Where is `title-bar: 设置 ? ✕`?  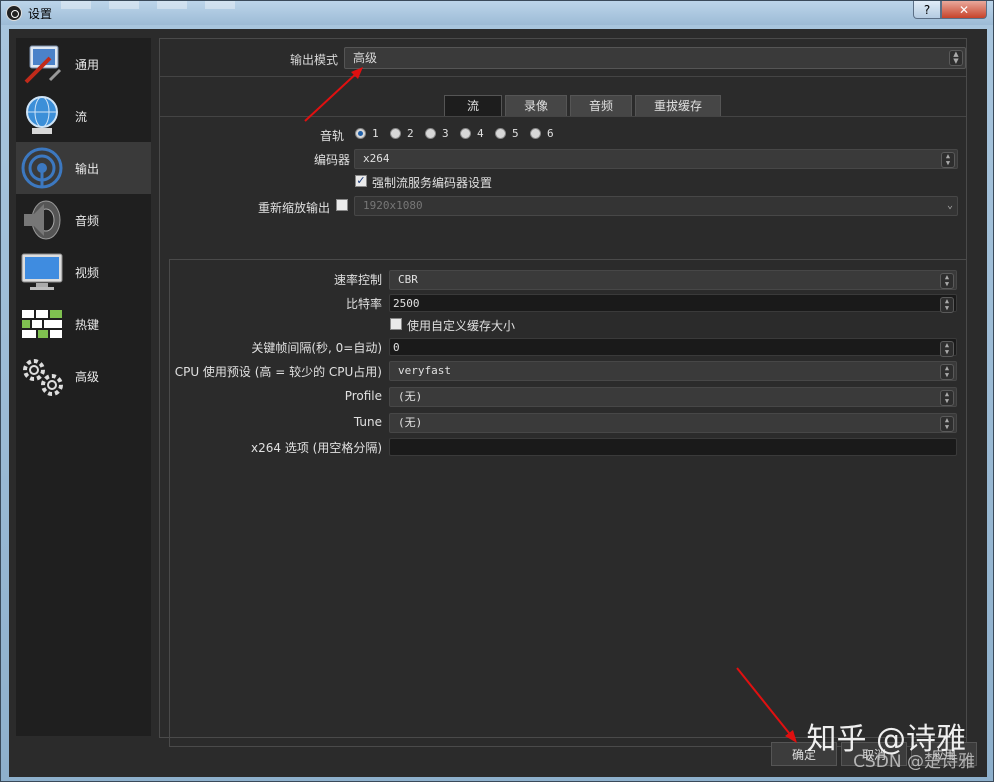
title-bar: 设置 ? ✕ is located at coordinates (497, 13).